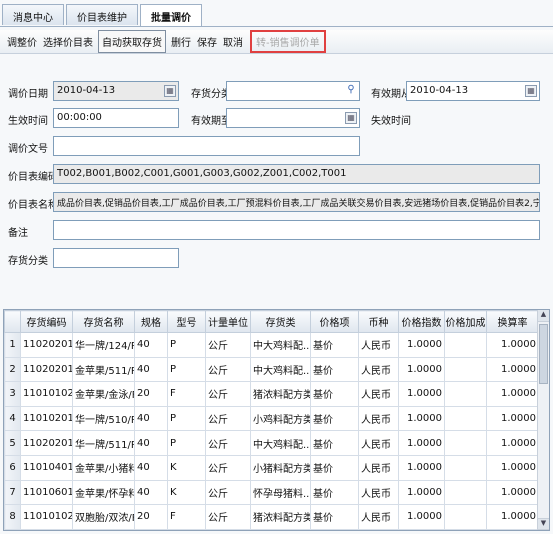  I want to click on column-header: 存货编码, so click(46, 321).